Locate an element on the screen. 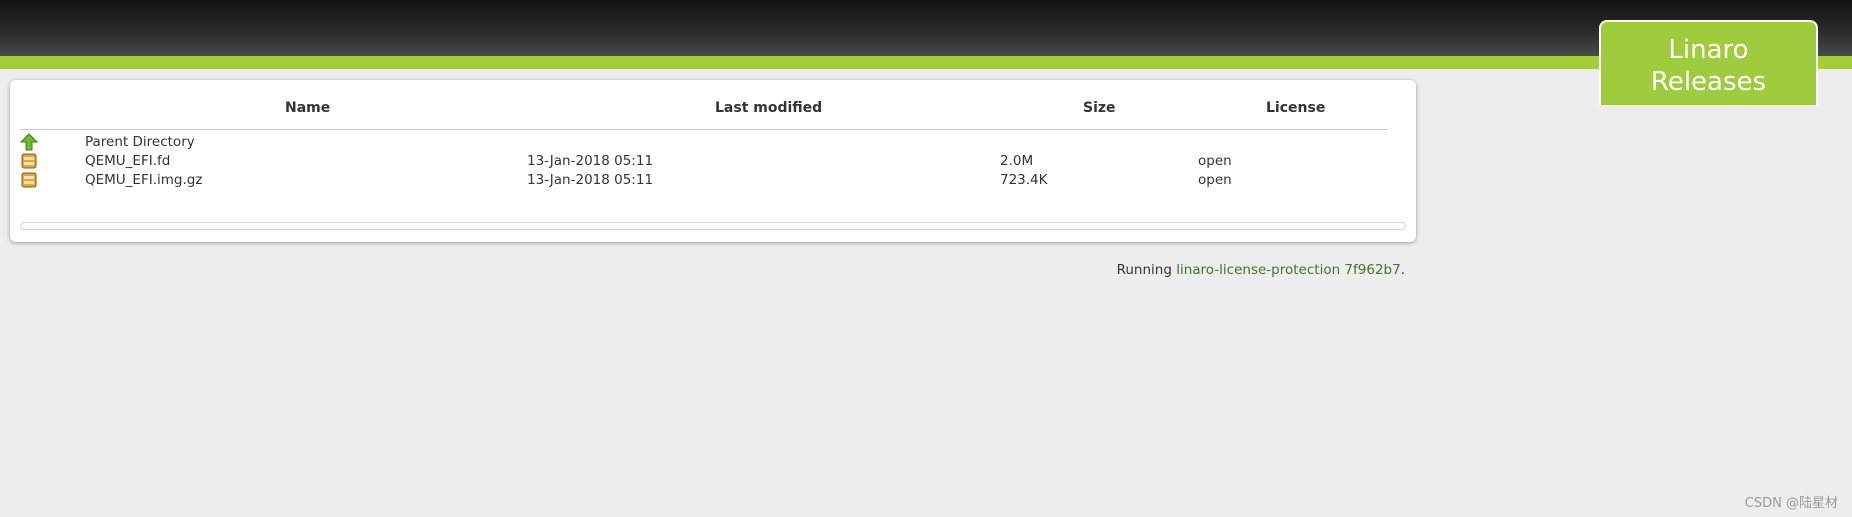 This screenshot has height=517, width=1852. file-size: 2.0M is located at coordinates (1017, 161).